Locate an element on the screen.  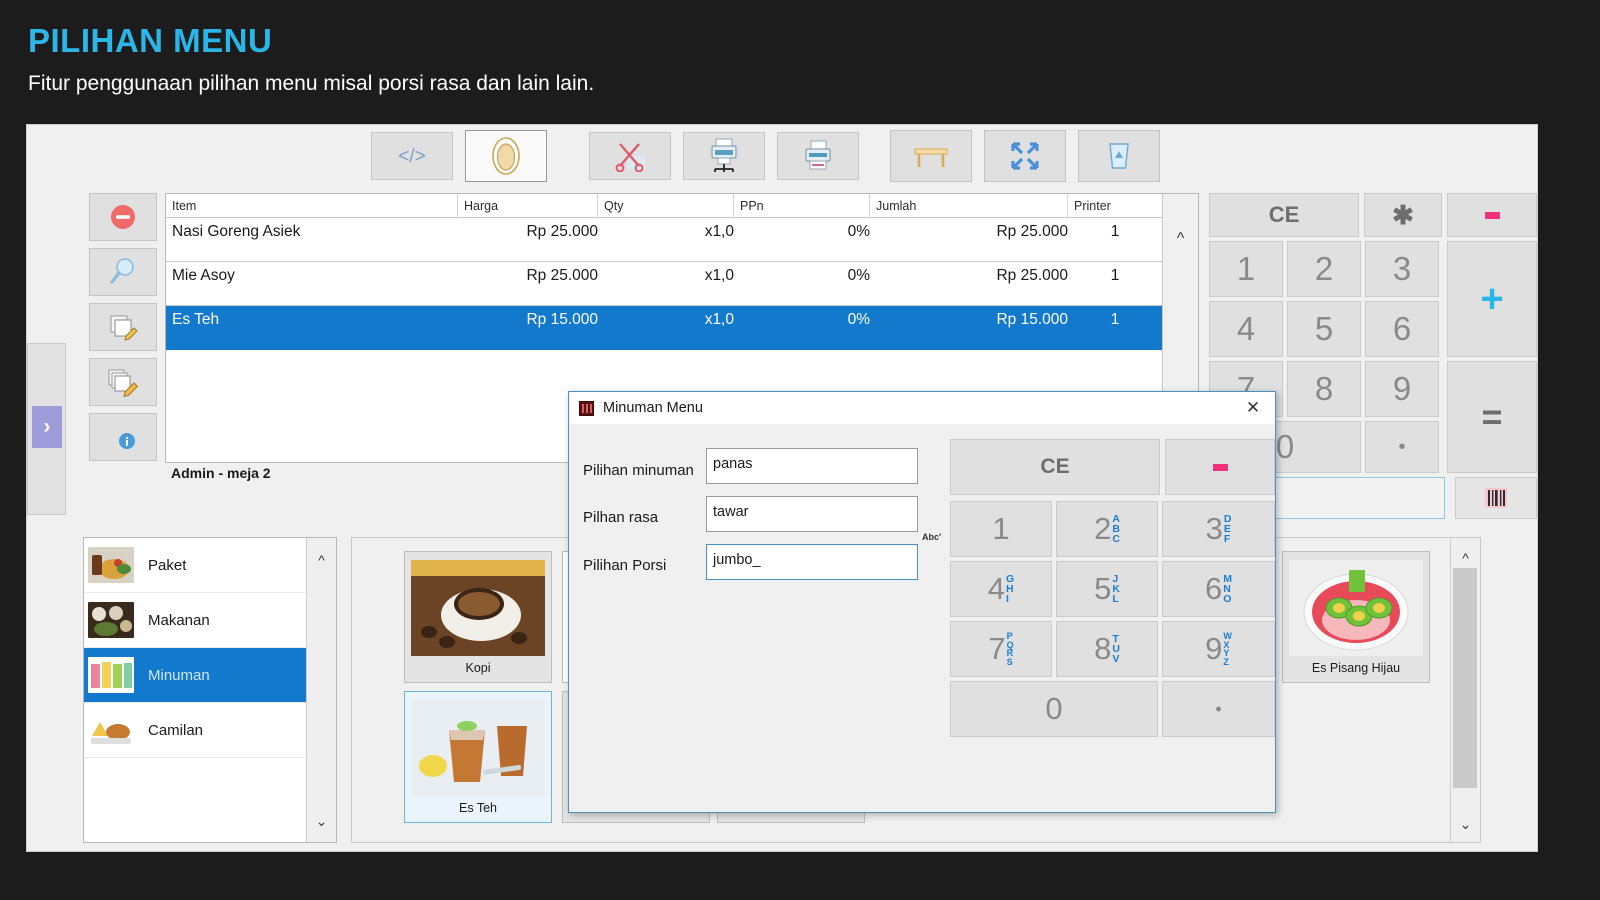
category-item-minuman: Minuman is located at coordinates (210, 675).